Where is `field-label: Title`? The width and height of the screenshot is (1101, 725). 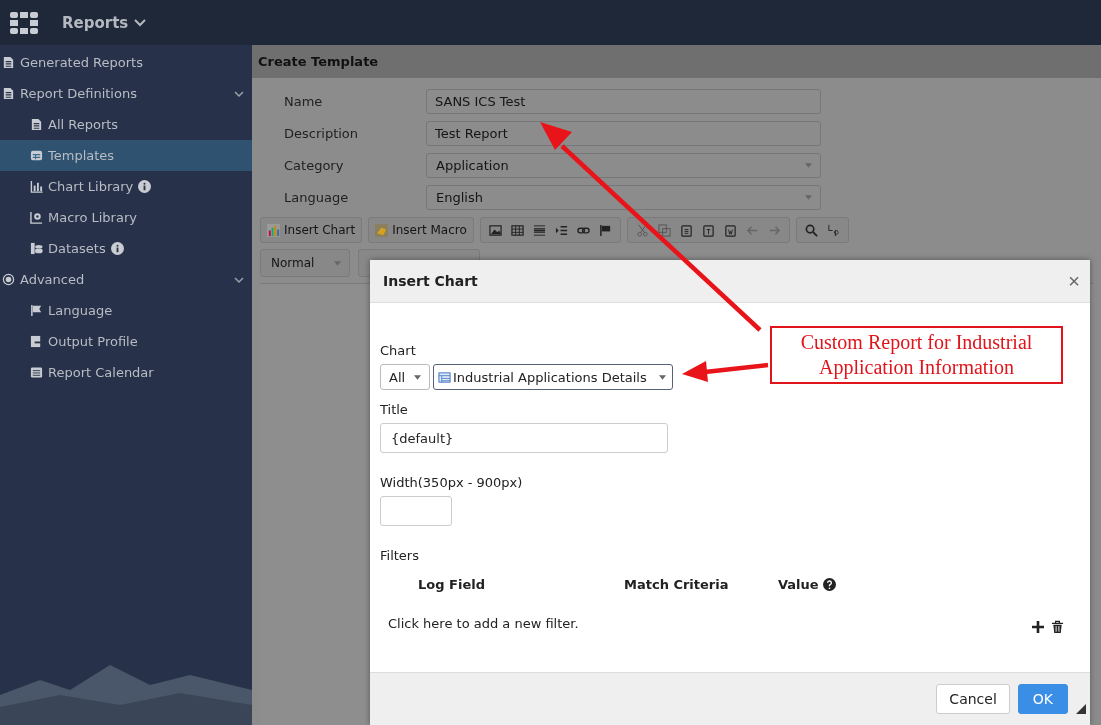
field-label: Title is located at coordinates (394, 409).